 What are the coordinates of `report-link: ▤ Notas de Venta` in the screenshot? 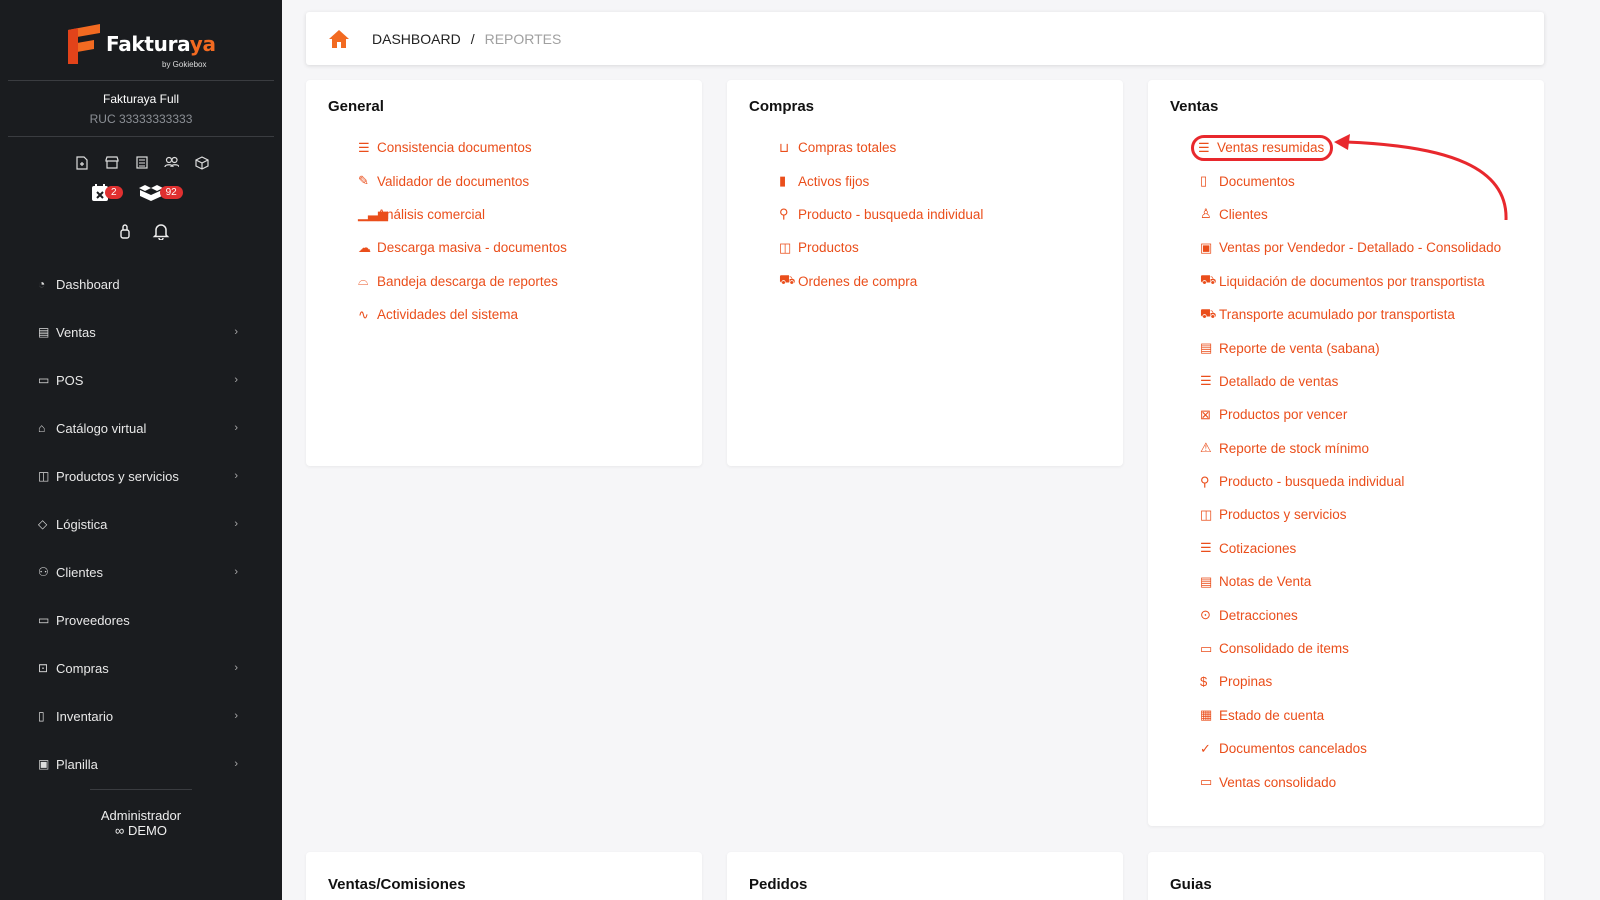 It's located at (1350, 581).